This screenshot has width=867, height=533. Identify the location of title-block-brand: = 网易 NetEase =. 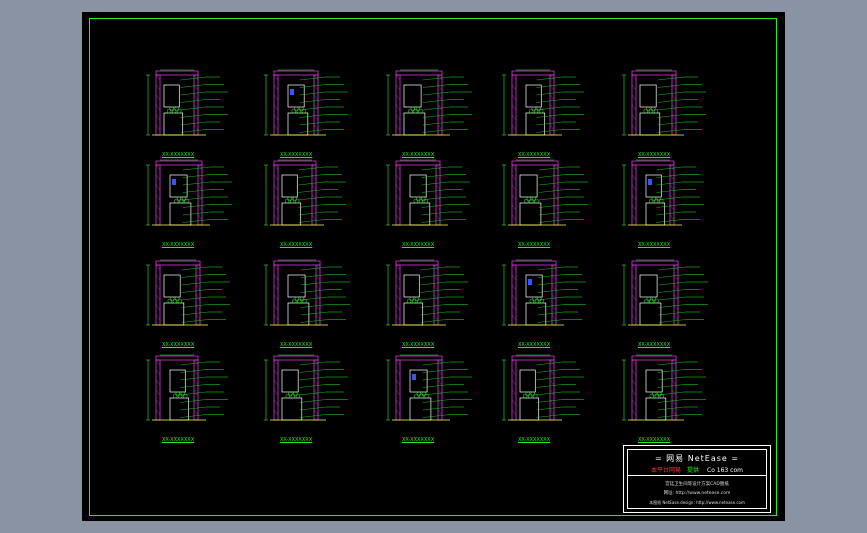
(697, 458).